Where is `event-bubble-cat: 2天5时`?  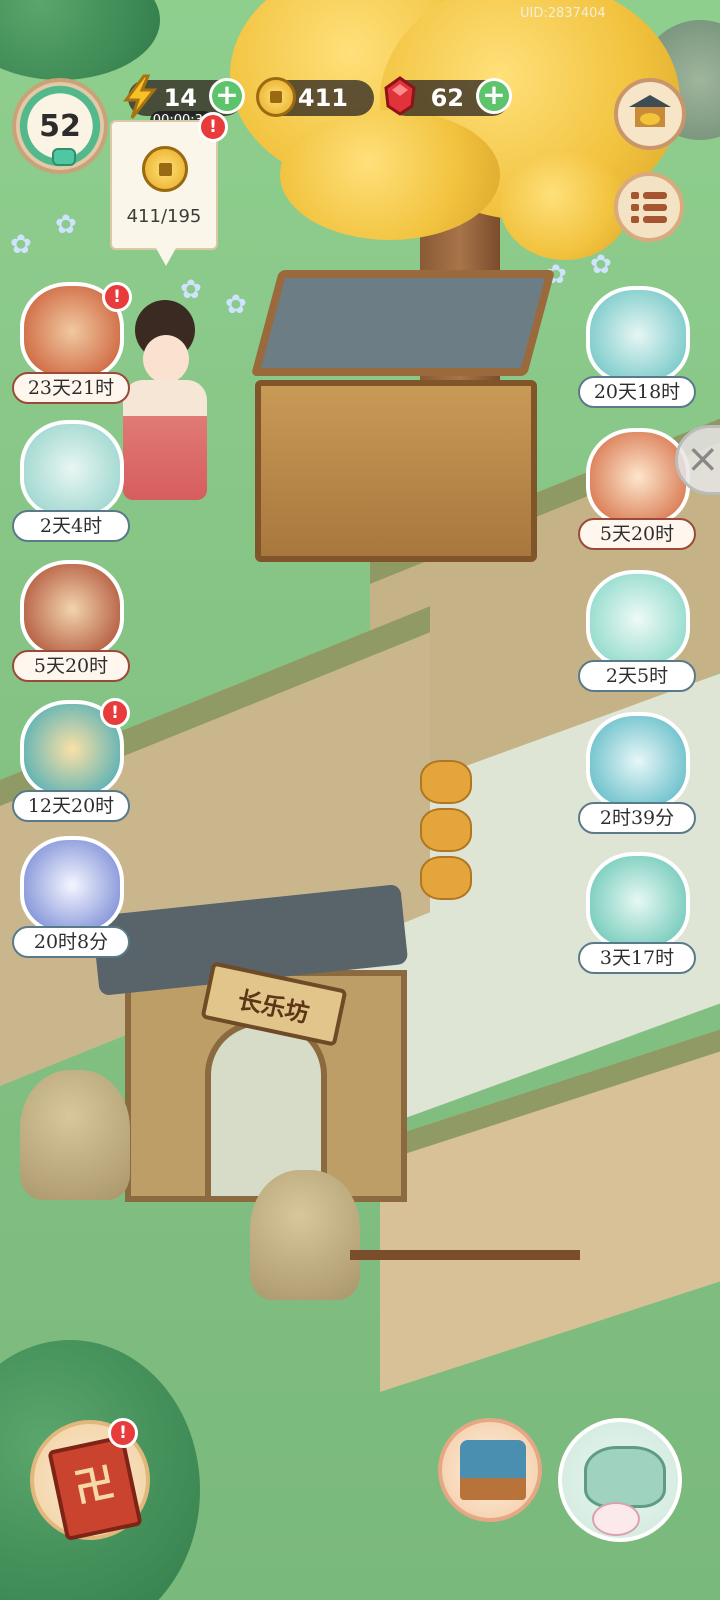 event-bubble-cat: 2天5时 is located at coordinates (640, 634).